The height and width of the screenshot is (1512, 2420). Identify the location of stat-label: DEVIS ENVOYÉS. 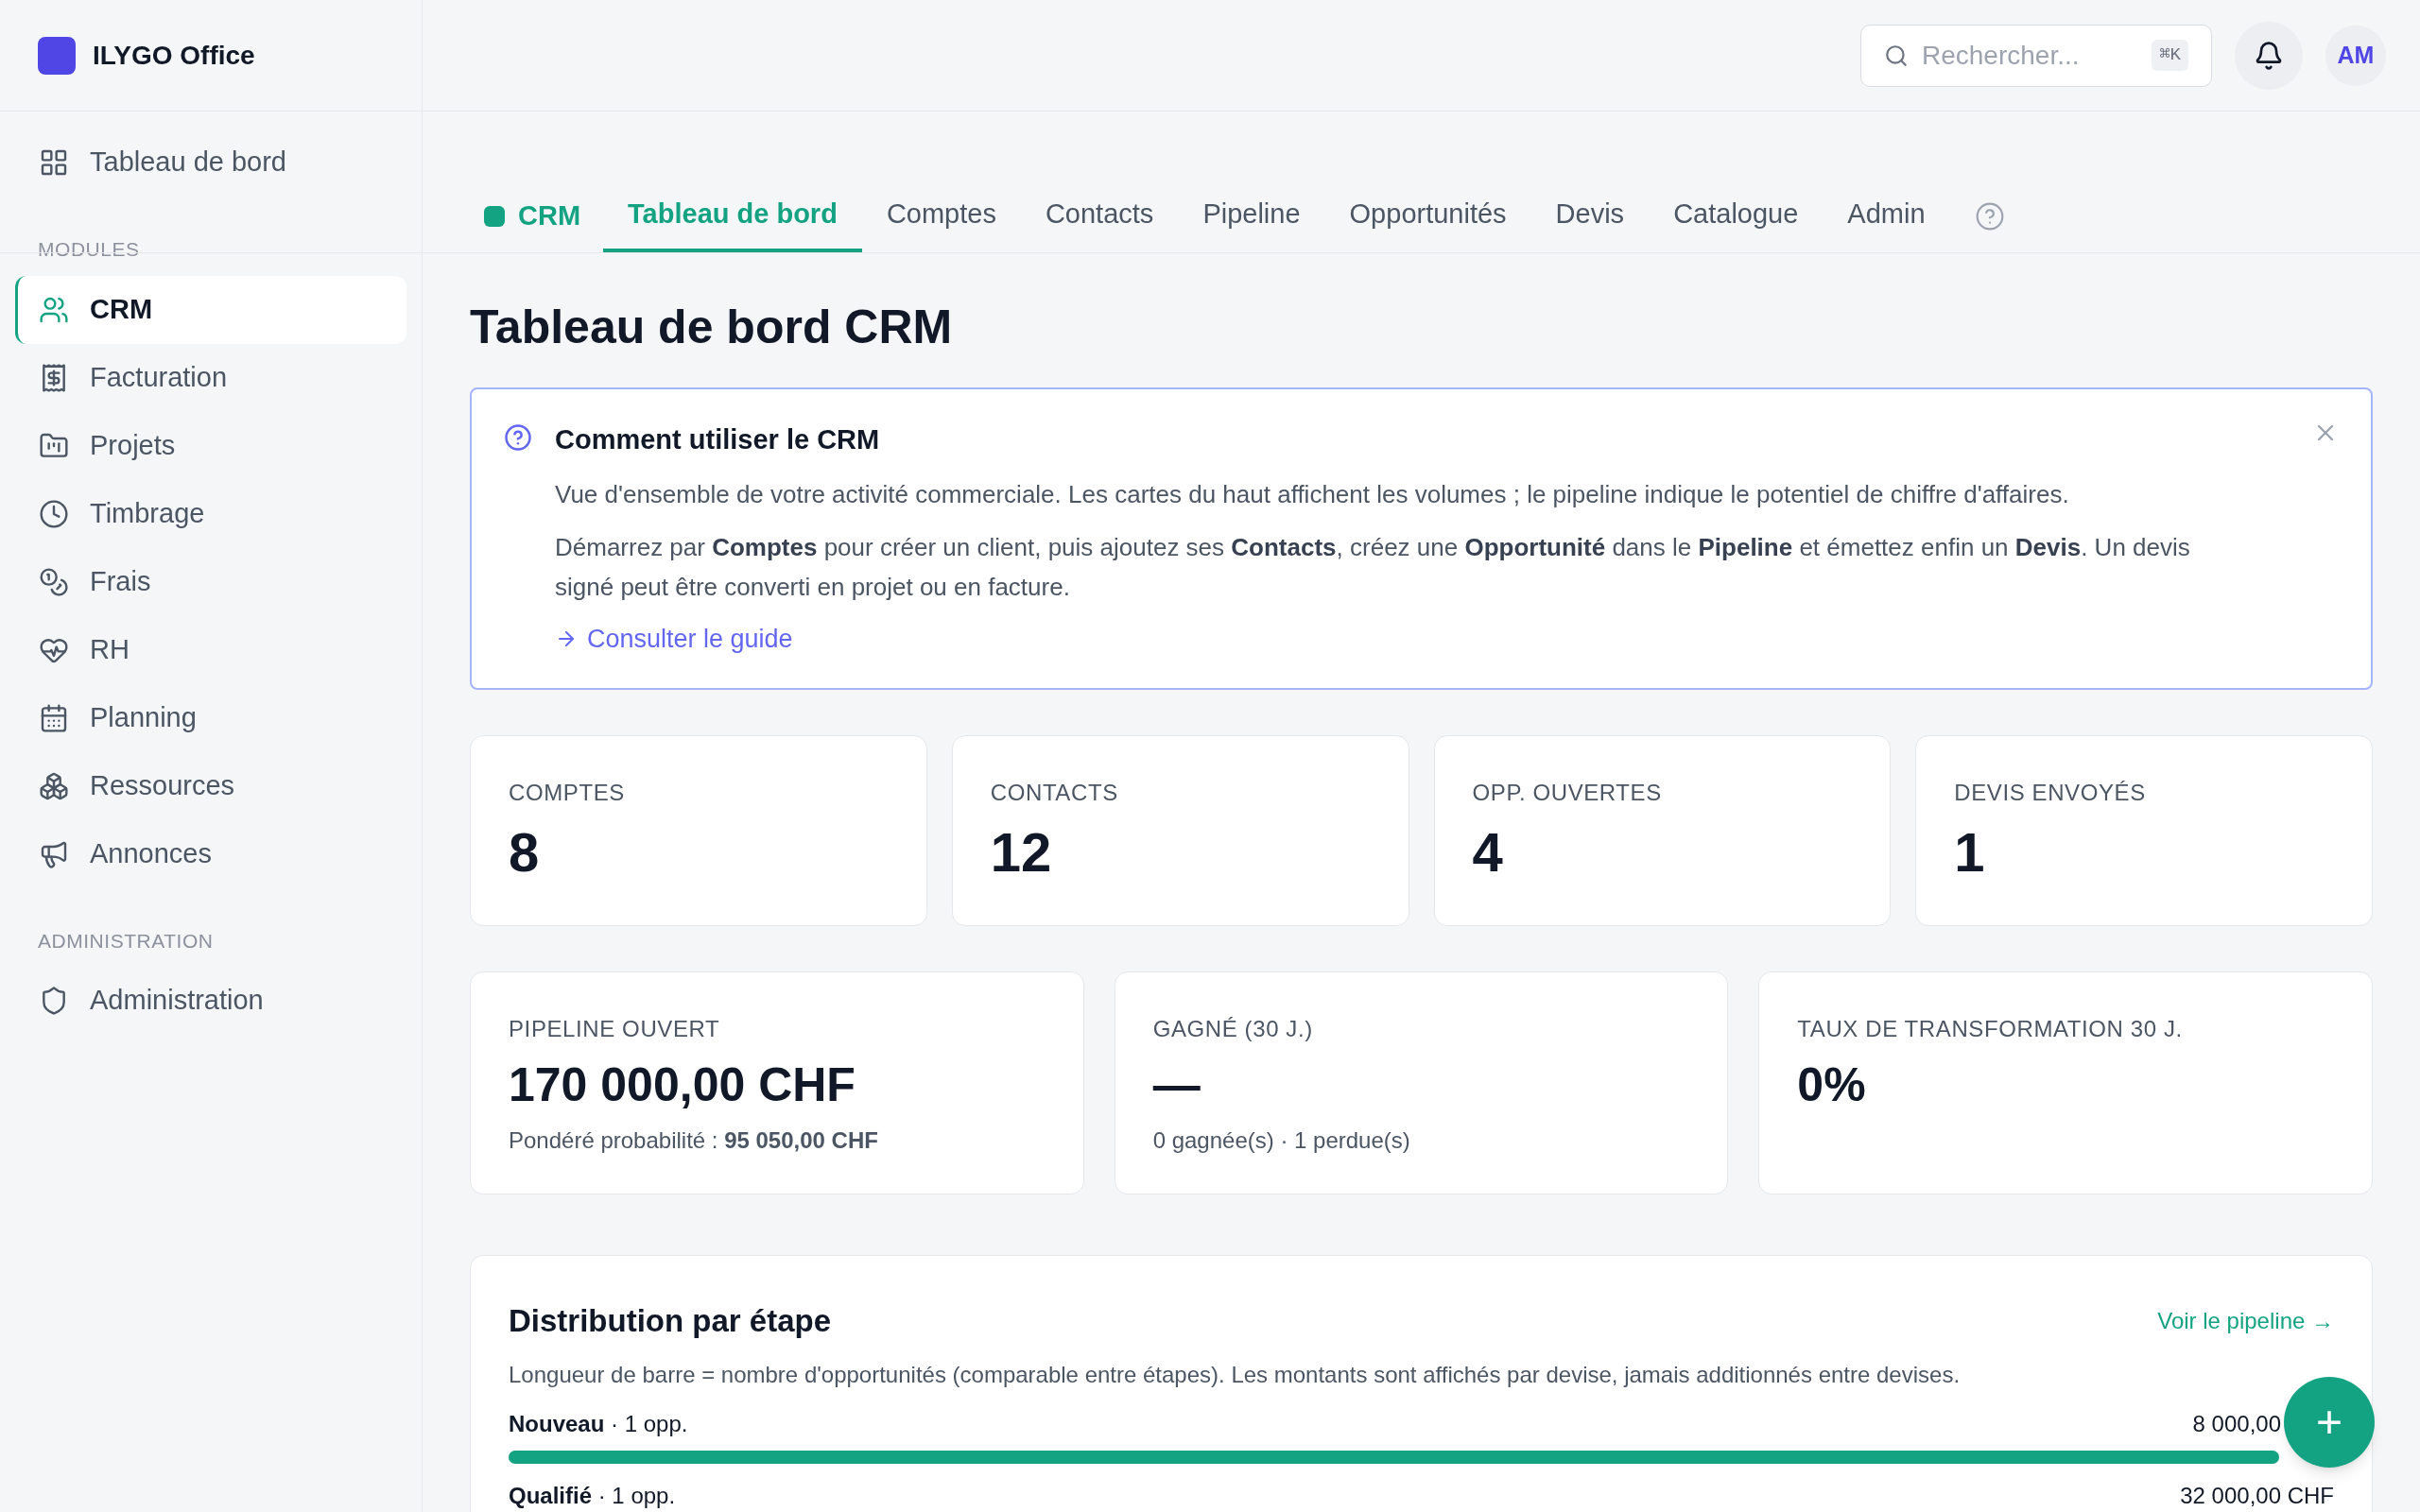
(2050, 793).